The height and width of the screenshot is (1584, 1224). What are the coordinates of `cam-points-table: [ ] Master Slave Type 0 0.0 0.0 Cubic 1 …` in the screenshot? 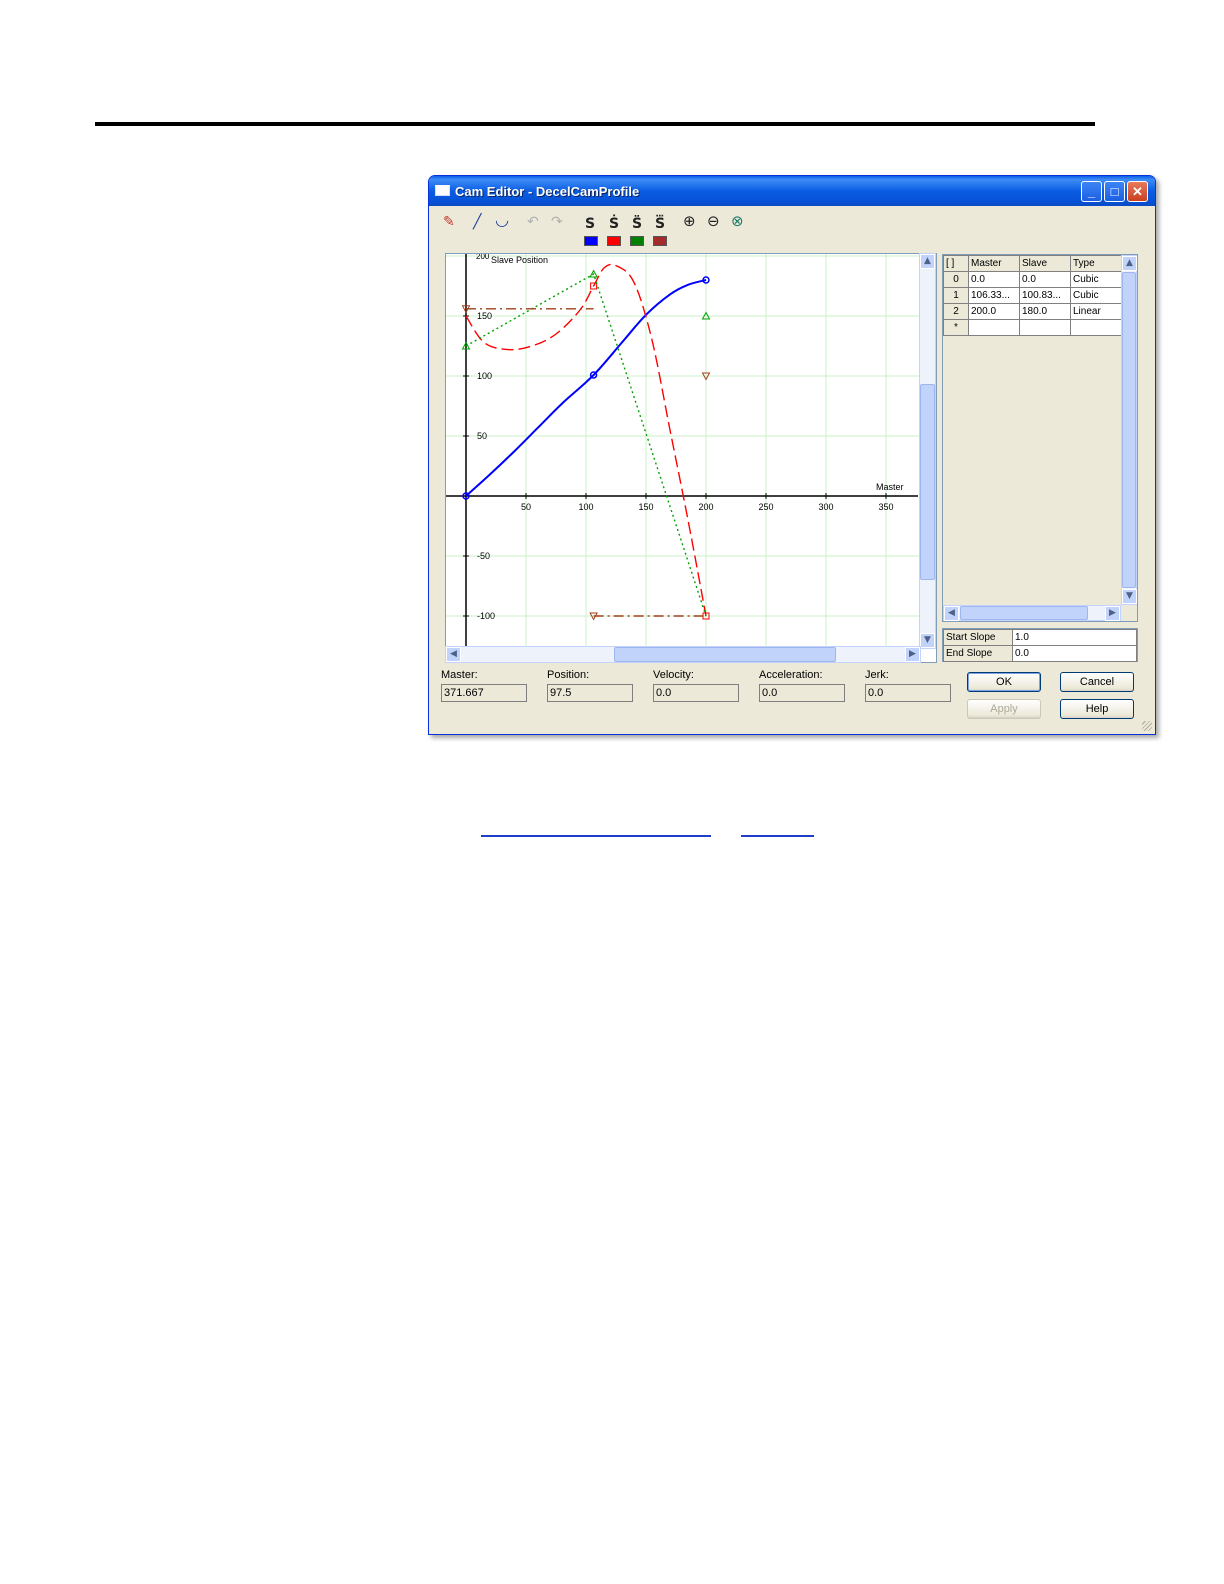 It's located at (1040, 438).